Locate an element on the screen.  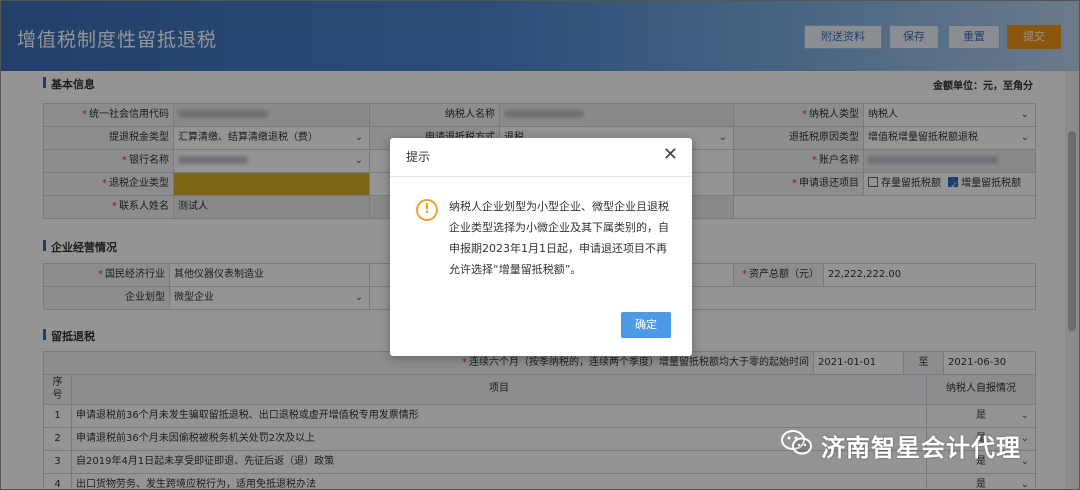
close-icon: ✕ is located at coordinates (670, 154).